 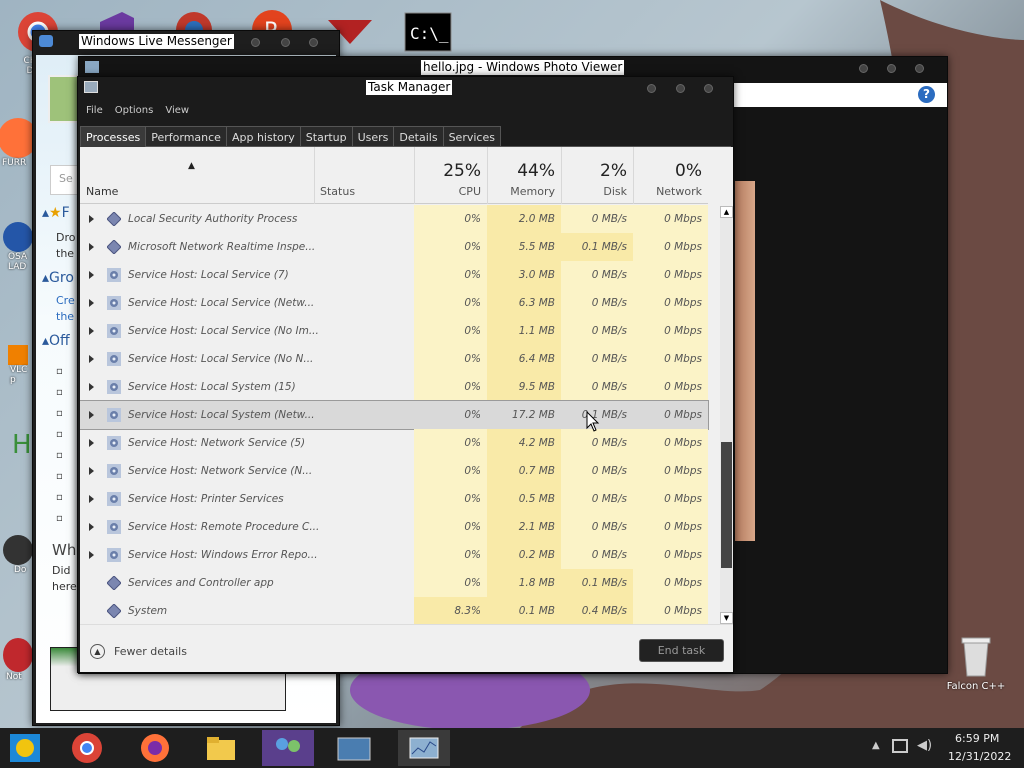 I want to click on group-offline: ▴Off, so click(x=56, y=341).